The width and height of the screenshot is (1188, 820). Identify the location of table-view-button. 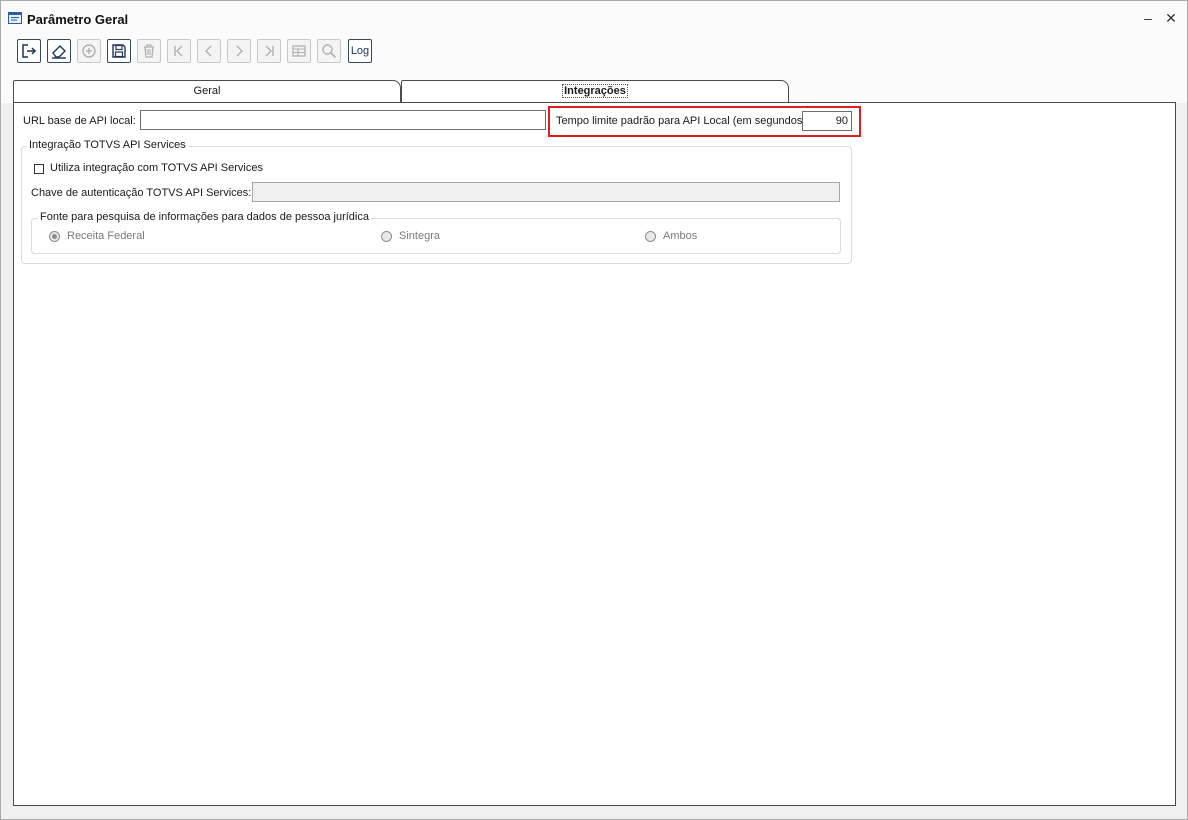
(299, 51).